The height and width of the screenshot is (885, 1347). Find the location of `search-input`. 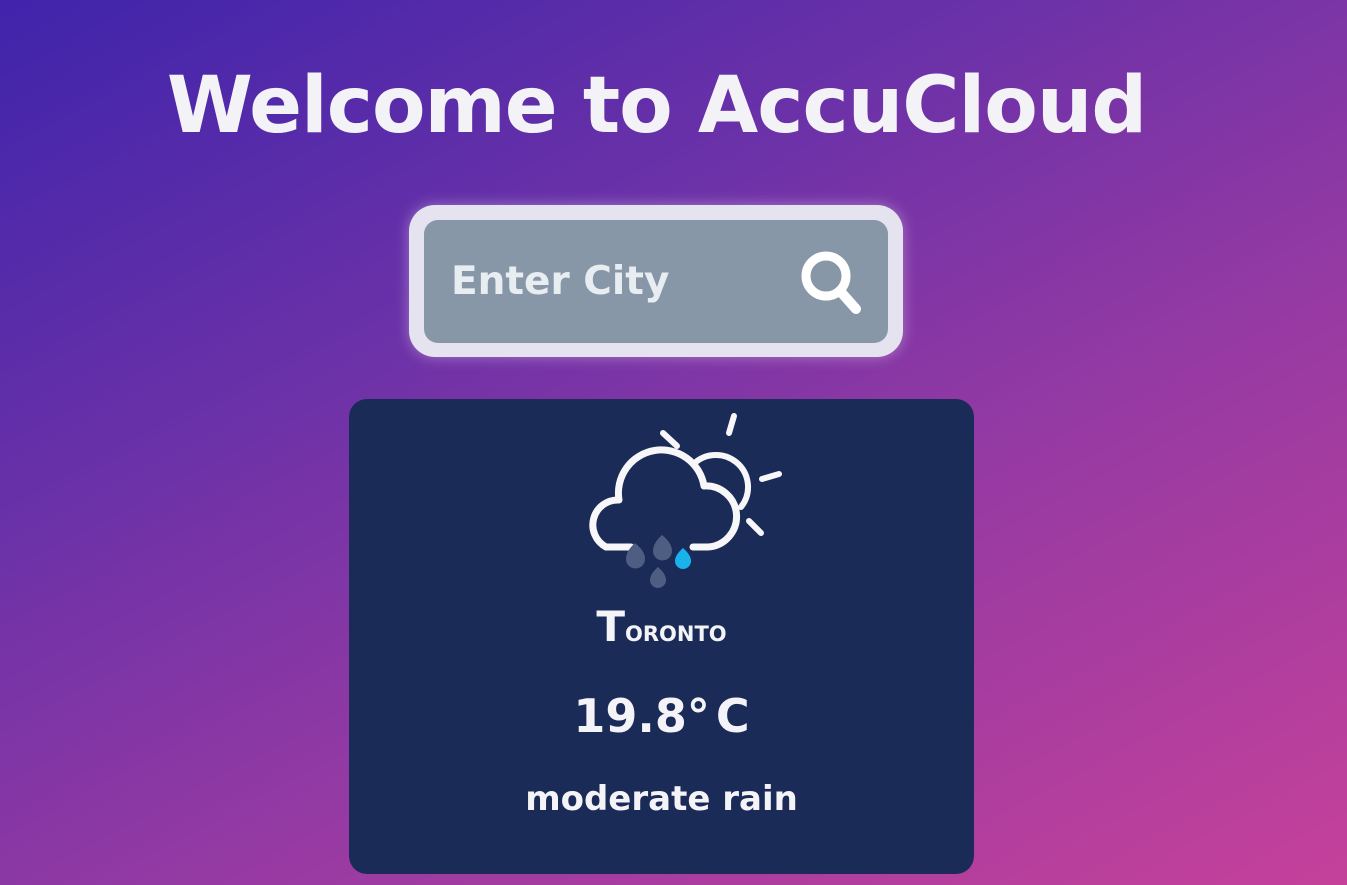

search-input is located at coordinates (604, 281).